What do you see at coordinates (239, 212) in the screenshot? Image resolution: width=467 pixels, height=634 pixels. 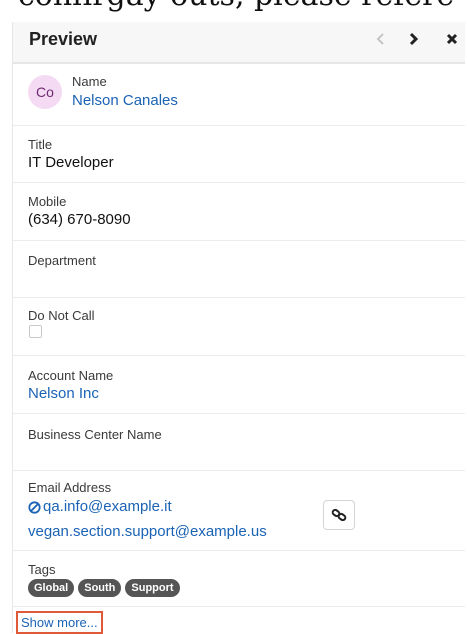 I see `field-mobile: Mobile (634) 670-8090` at bounding box center [239, 212].